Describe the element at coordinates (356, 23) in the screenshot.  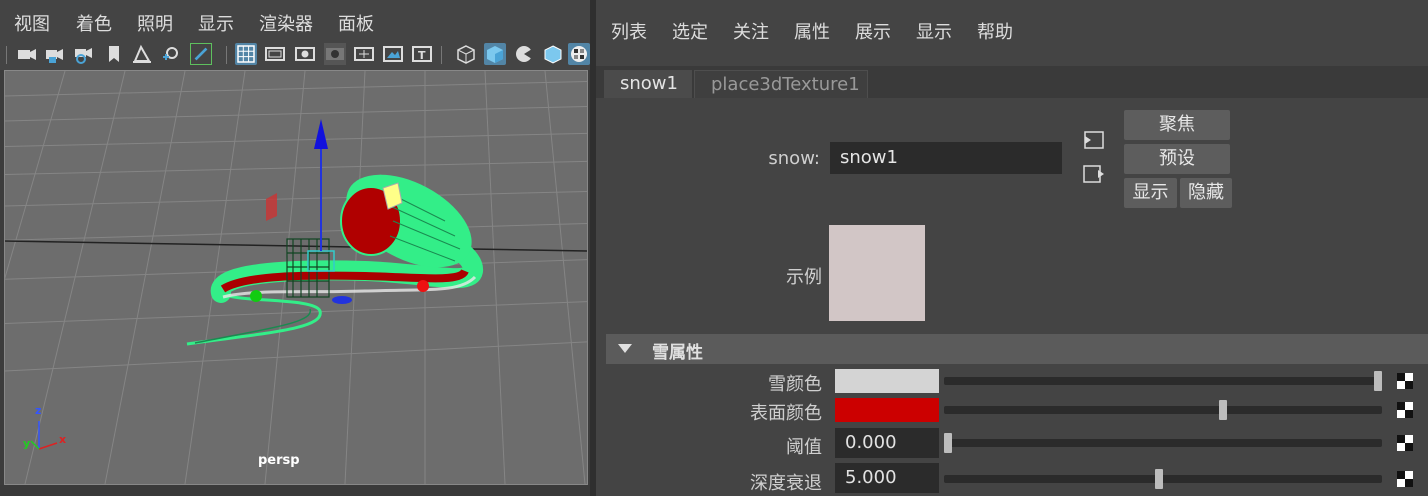
I see `menu-panels: 面板` at that location.